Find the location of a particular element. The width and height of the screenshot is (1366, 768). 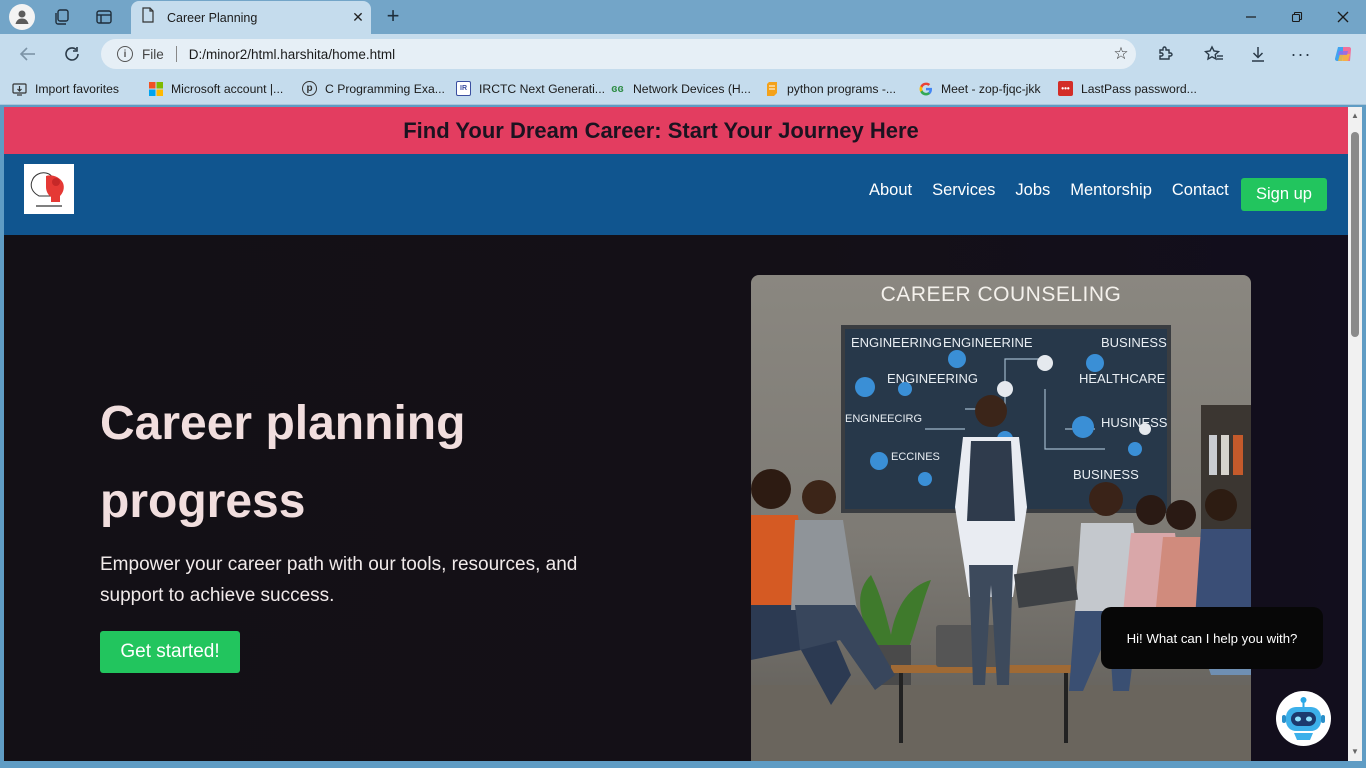

favorite-import: Import favorites is located at coordinates (65, 88).